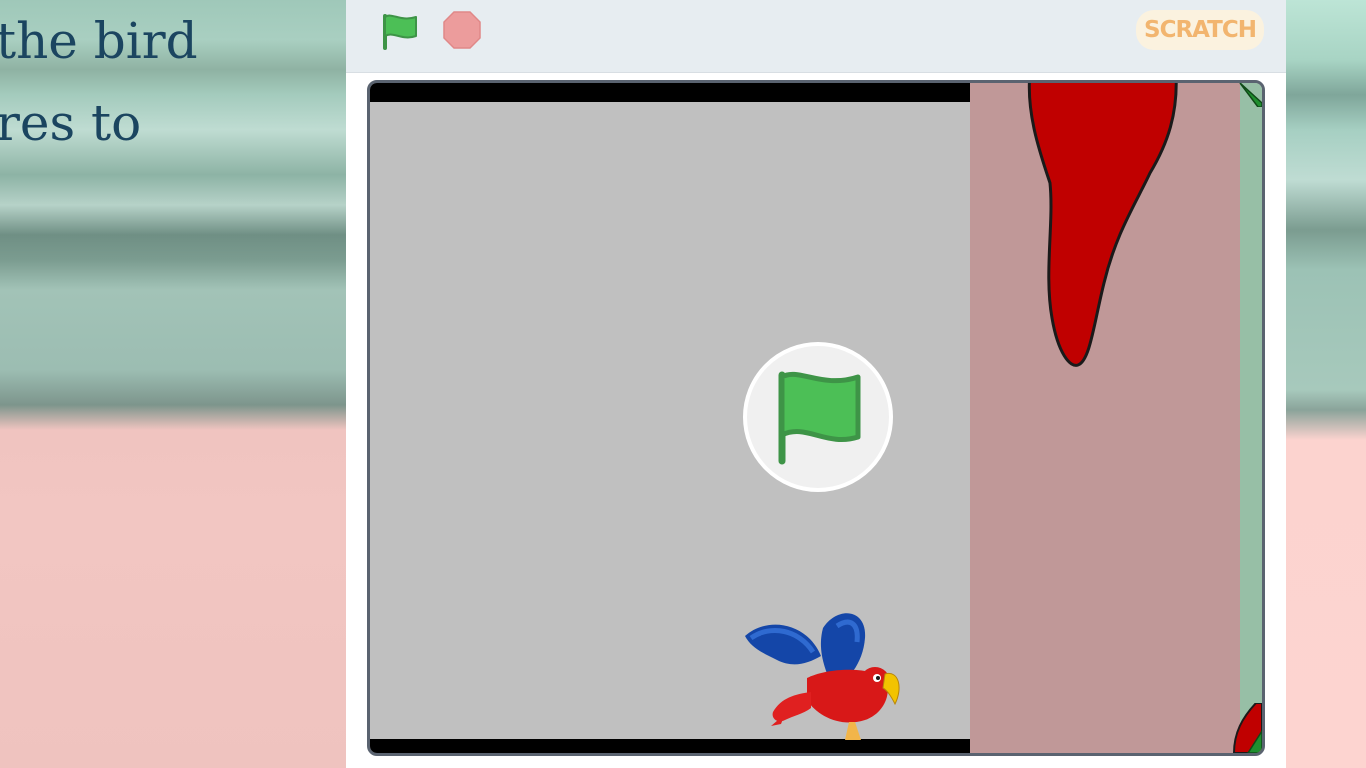 The height and width of the screenshot is (768, 1366). I want to click on green-flag-overlay-button, so click(818, 417).